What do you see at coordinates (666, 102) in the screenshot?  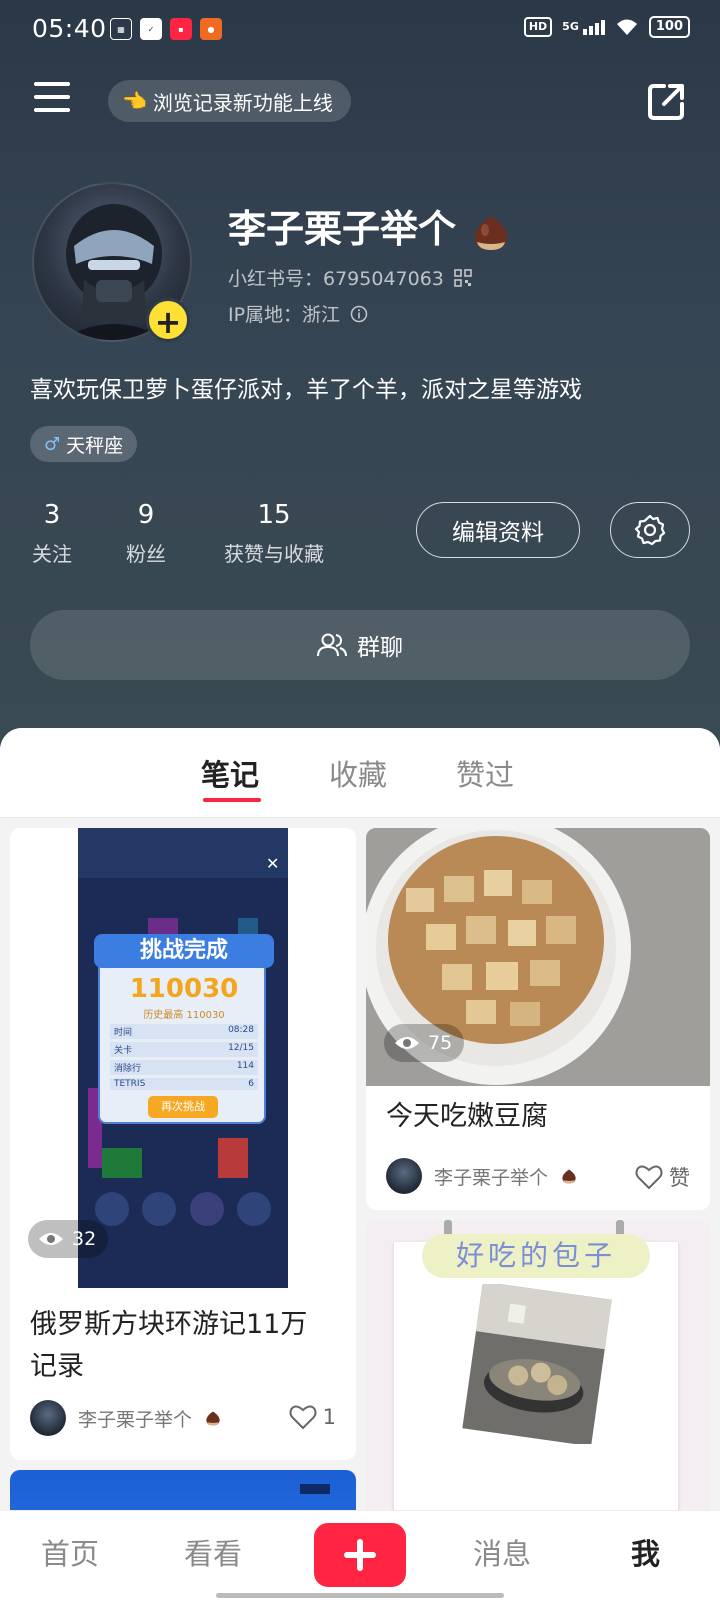 I see `share-icon` at bounding box center [666, 102].